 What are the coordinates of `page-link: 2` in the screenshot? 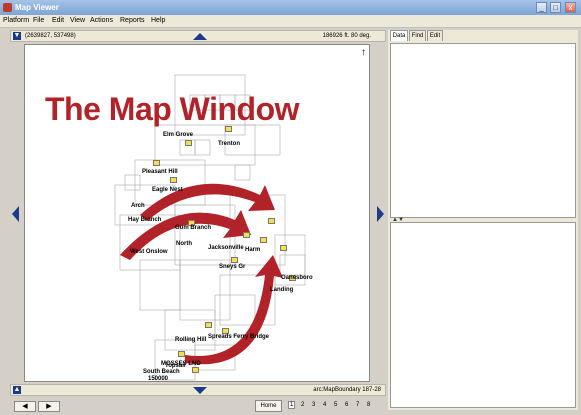 It's located at (302, 405).